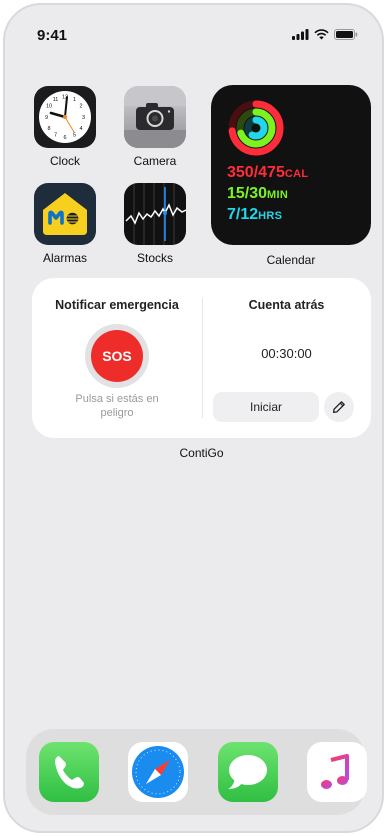 Image resolution: width=387 pixels, height=836 pixels. Describe the element at coordinates (55, 136) in the screenshot. I see `svg-text: 7` at that location.